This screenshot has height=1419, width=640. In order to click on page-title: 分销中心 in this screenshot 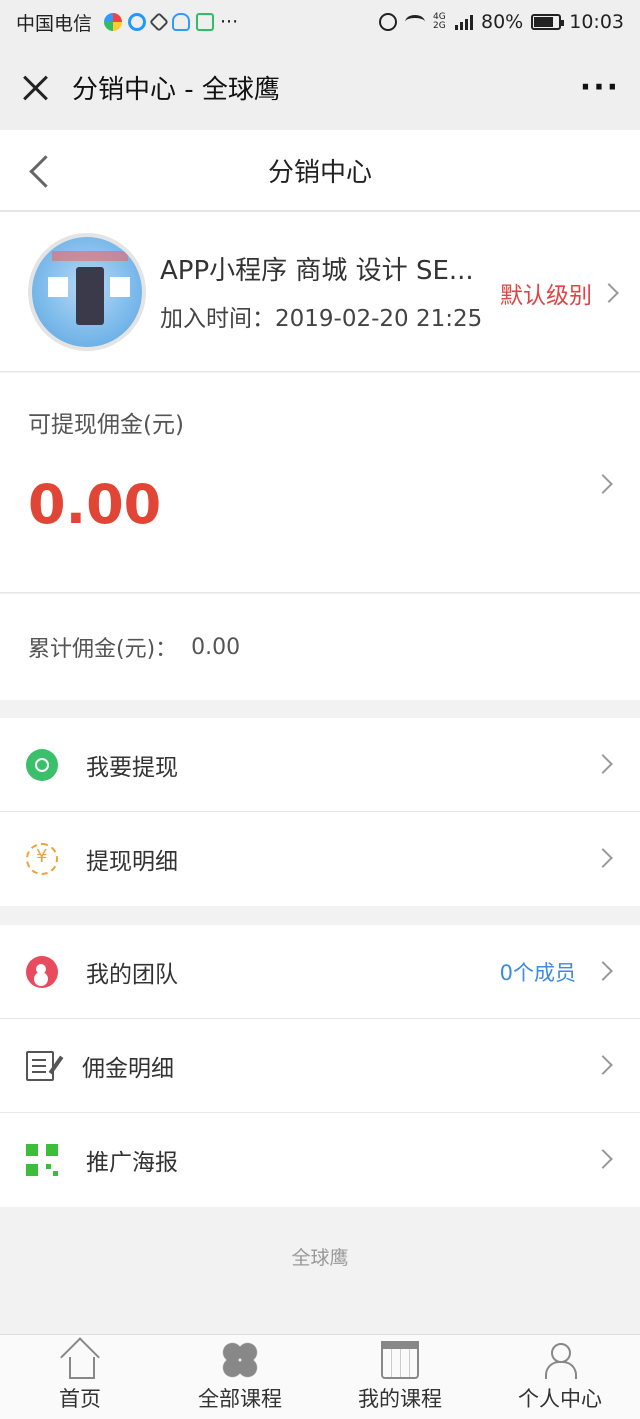, I will do `click(319, 172)`.